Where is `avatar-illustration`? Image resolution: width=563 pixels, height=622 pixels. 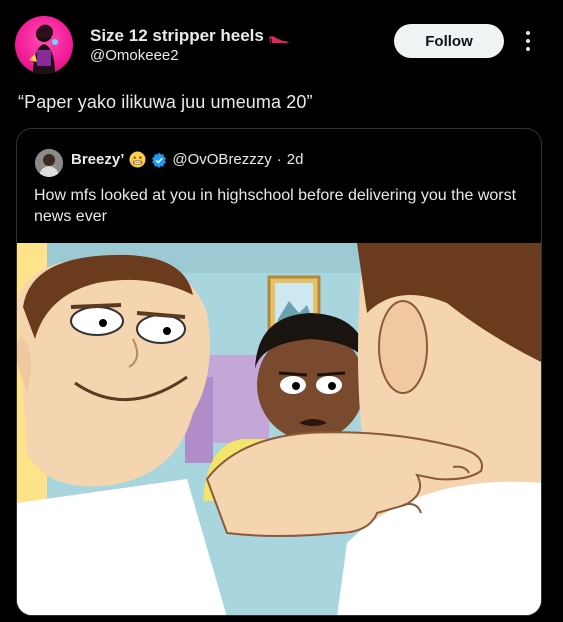 avatar-illustration is located at coordinates (43, 49).